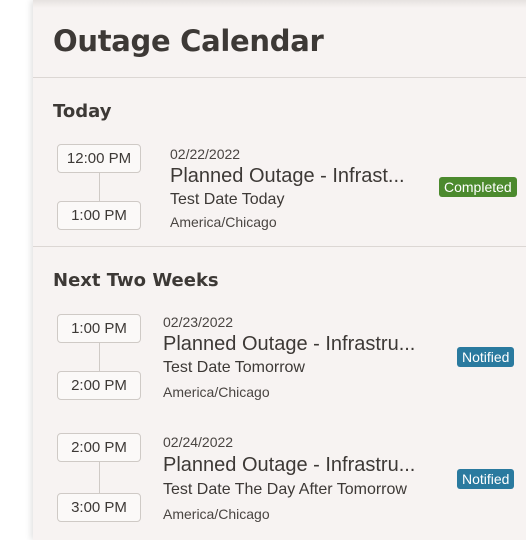 Image resolution: width=526 pixels, height=540 pixels. Describe the element at coordinates (99, 385) in the screenshot. I see `end-time: 2:00 PM` at that location.